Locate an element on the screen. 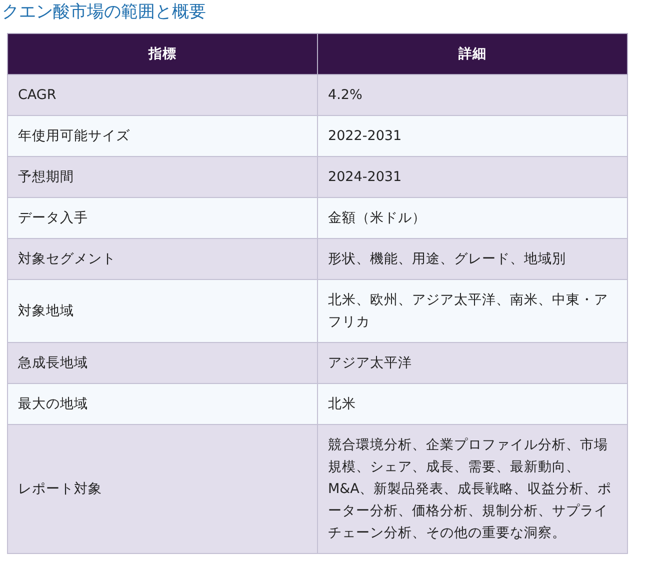  table-cell: 北米、欧州、アジア太平洋、南米、中東・アフリカ is located at coordinates (473, 311).